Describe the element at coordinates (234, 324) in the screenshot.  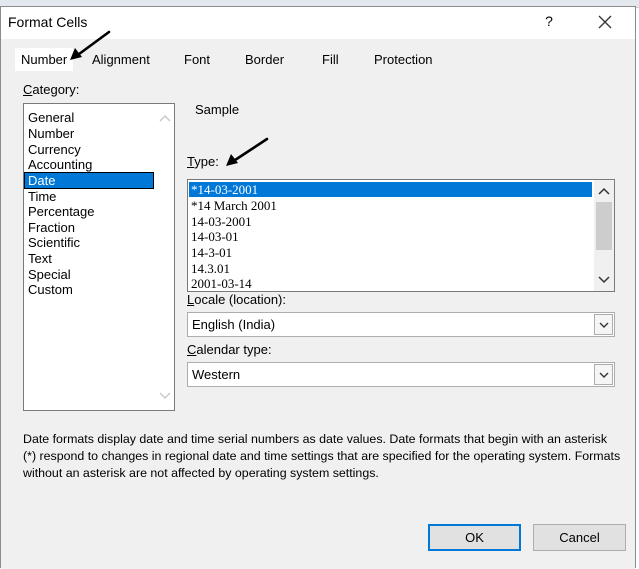
I see `locale-value: English (India)` at that location.